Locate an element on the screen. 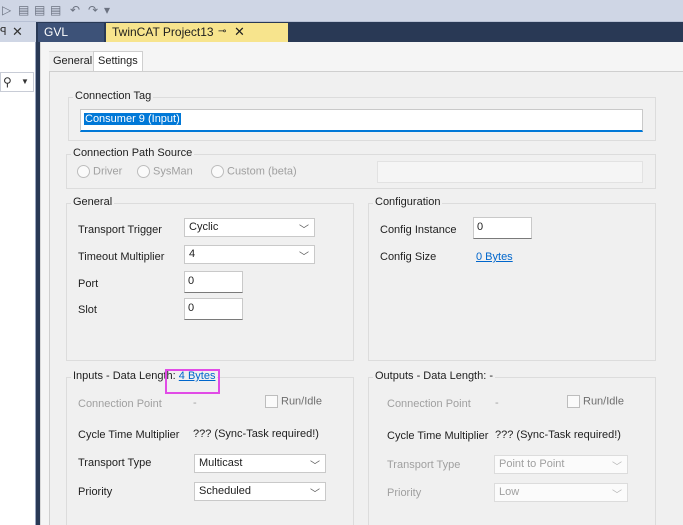  radio-driver-circle is located at coordinates (83, 171).